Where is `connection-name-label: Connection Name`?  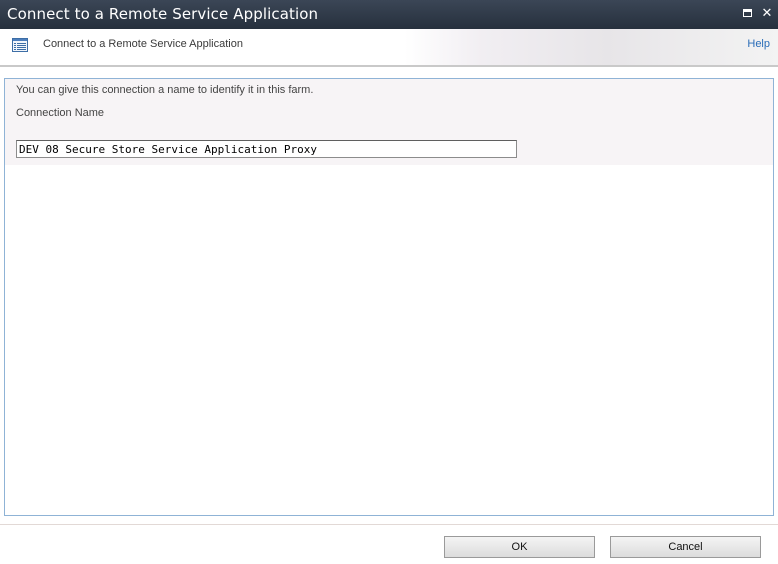
connection-name-label: Connection Name is located at coordinates (60, 113).